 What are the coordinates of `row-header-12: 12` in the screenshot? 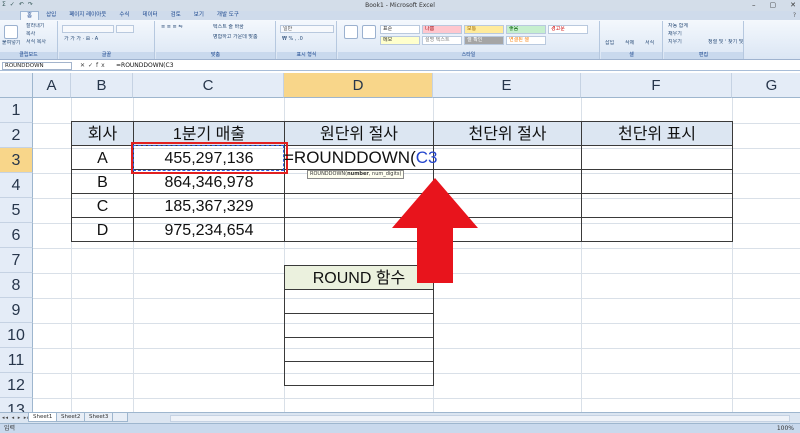 It's located at (16, 385).